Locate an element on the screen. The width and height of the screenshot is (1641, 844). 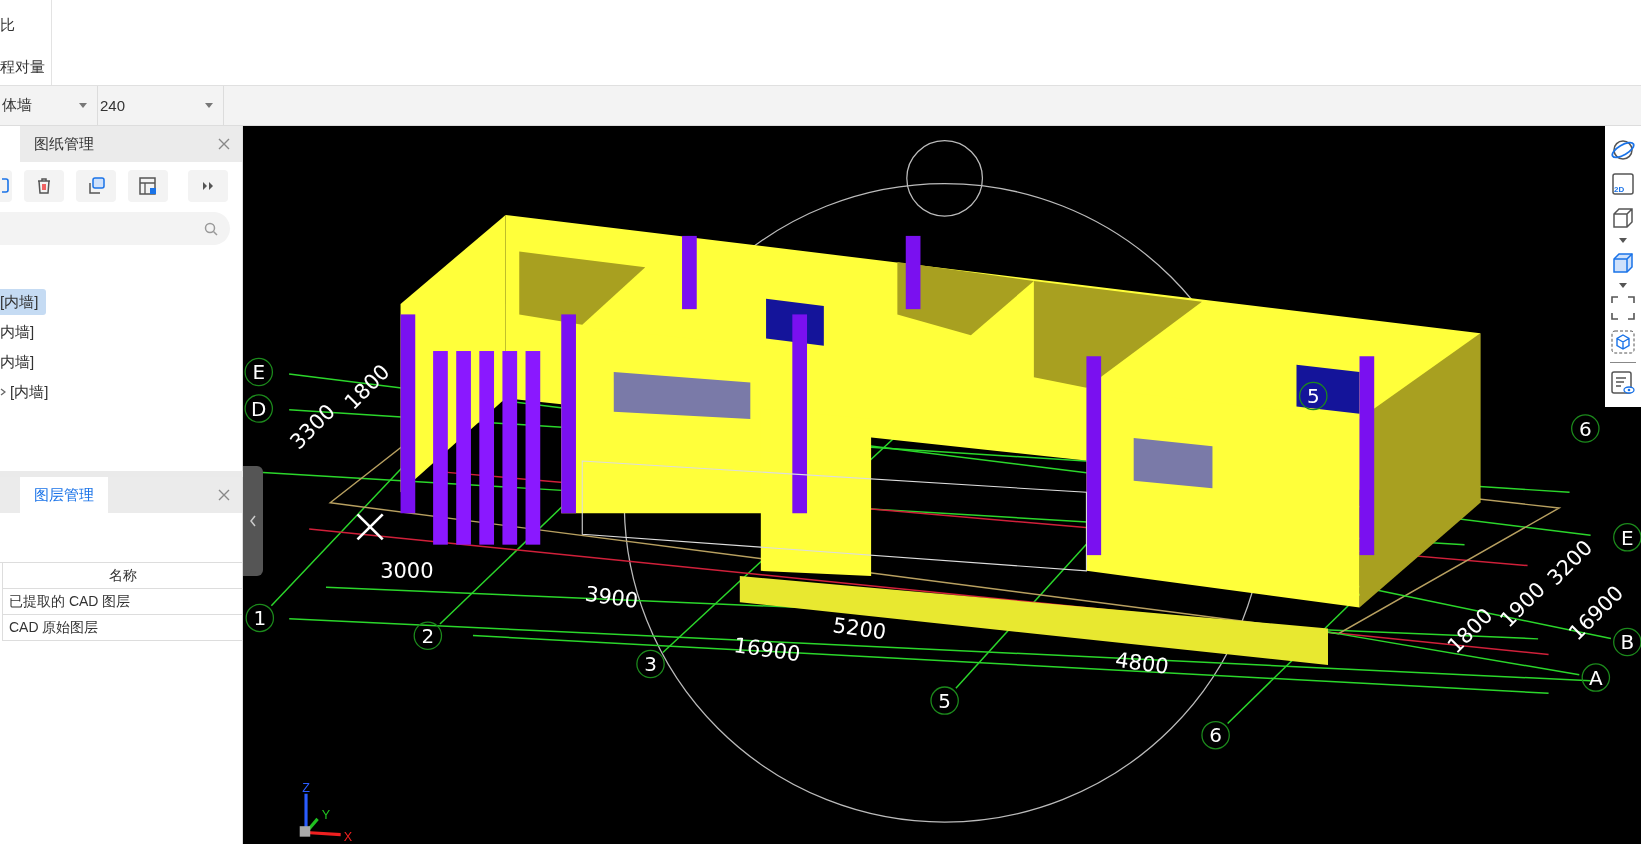
axis-bubble: 2 is located at coordinates (428, 635).